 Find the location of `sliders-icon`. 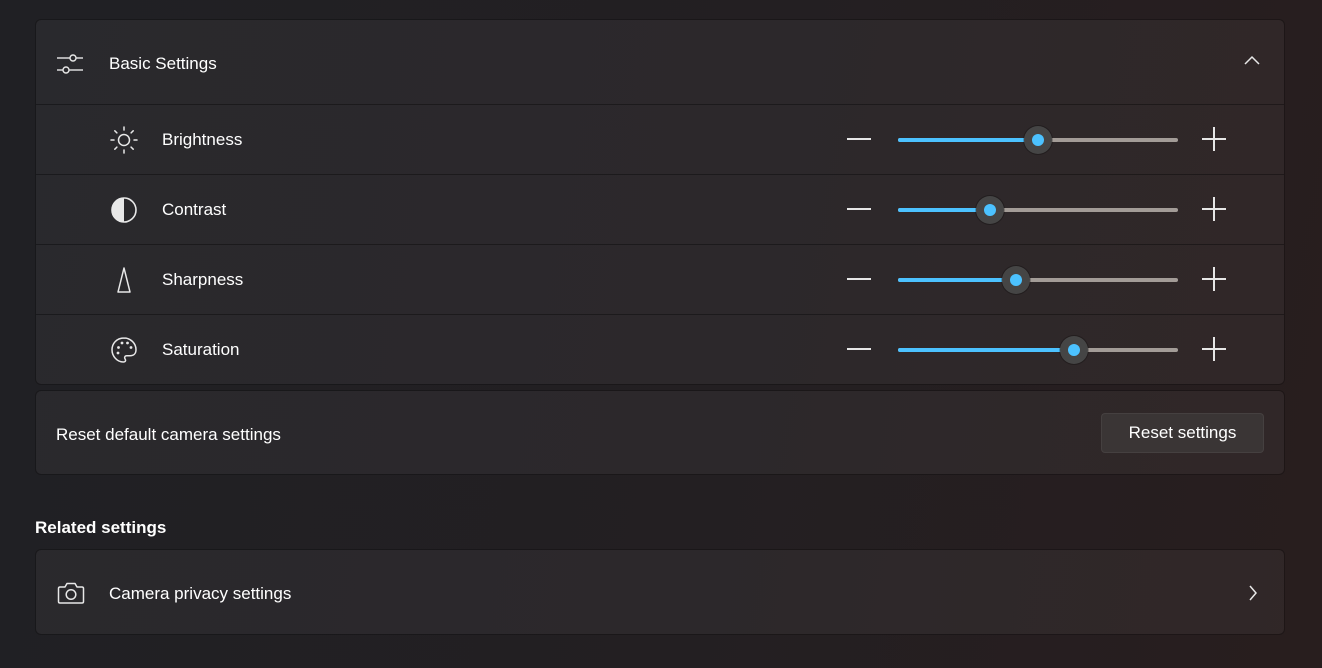

sliders-icon is located at coordinates (70, 64).